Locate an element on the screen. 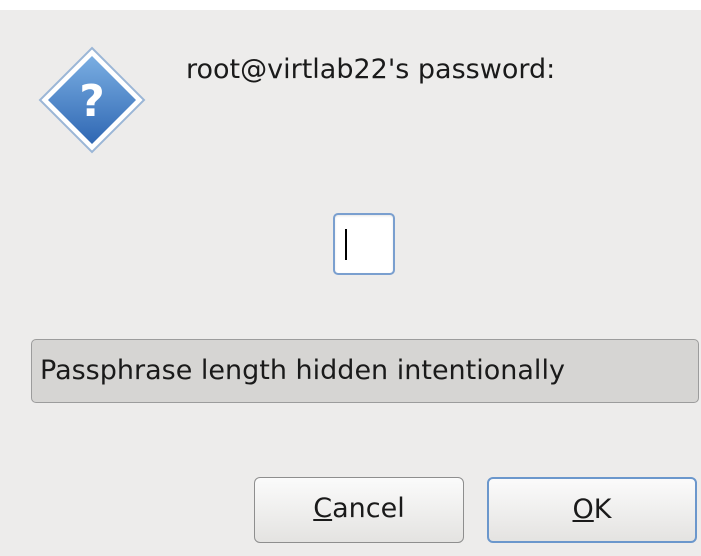 The image size is (701, 556). password-prompt-label: root@virtlab22's password: is located at coordinates (371, 69).